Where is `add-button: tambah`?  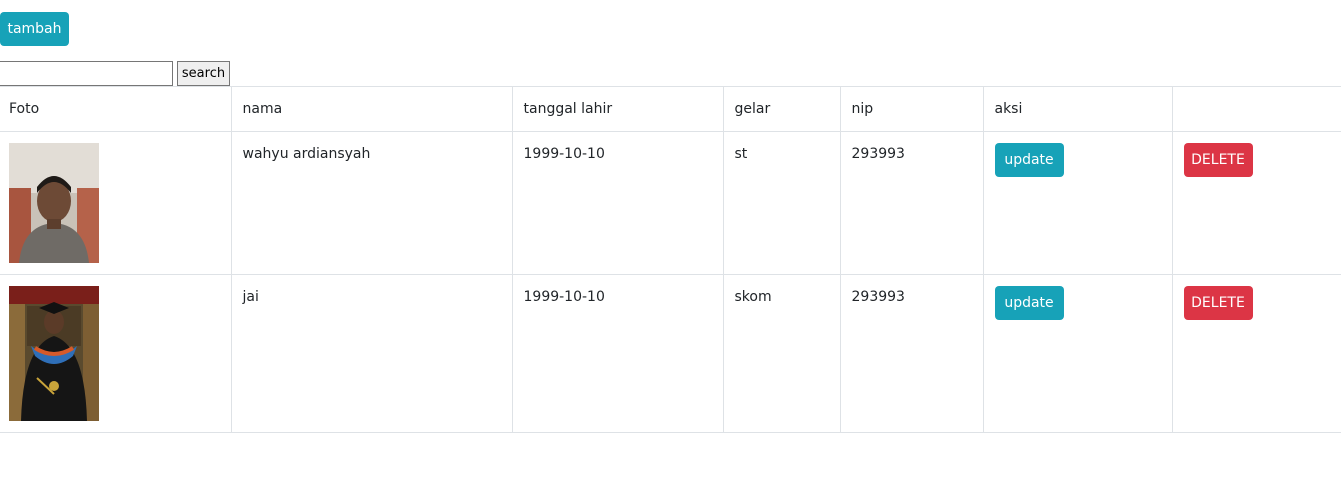 add-button: tambah is located at coordinates (34, 29).